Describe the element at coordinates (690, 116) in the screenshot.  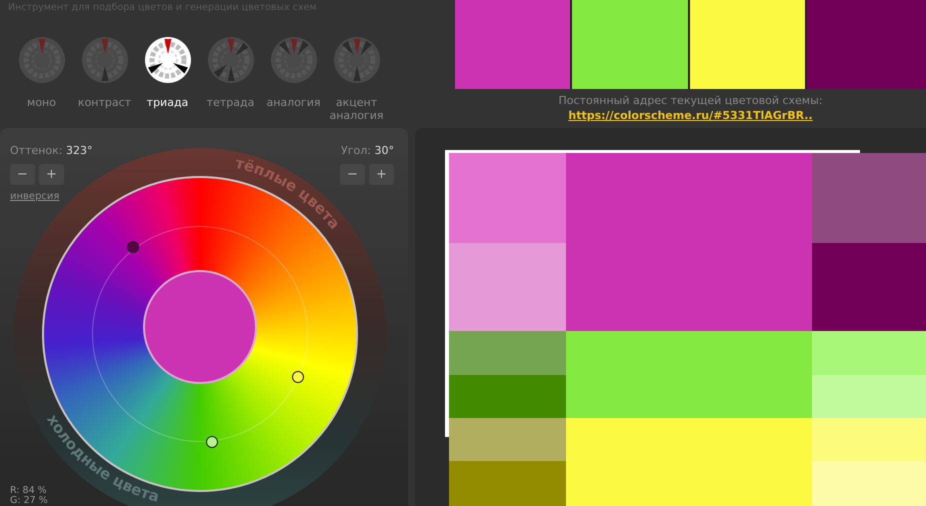
I see `permalink-link: https://colorscheme.ru/#5331TlAGrBR..` at that location.